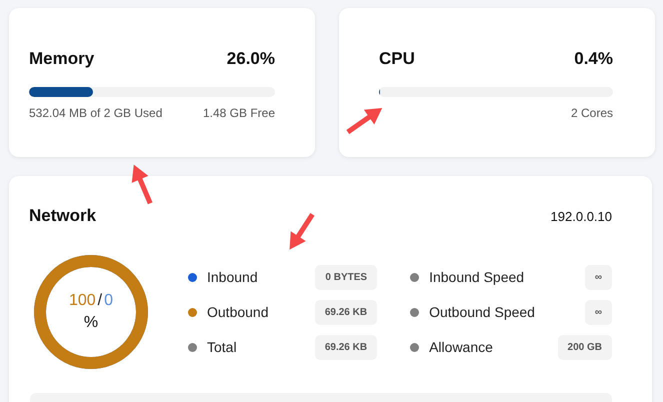 This screenshot has height=402, width=663. What do you see at coordinates (222, 347) in the screenshot?
I see `stat-label: Total` at bounding box center [222, 347].